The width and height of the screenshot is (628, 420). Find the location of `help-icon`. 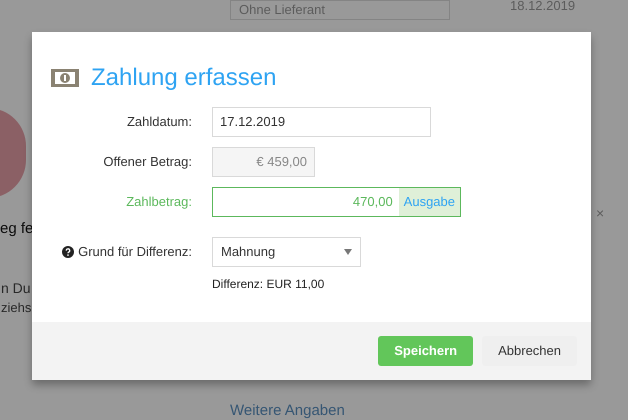

help-icon is located at coordinates (68, 252).